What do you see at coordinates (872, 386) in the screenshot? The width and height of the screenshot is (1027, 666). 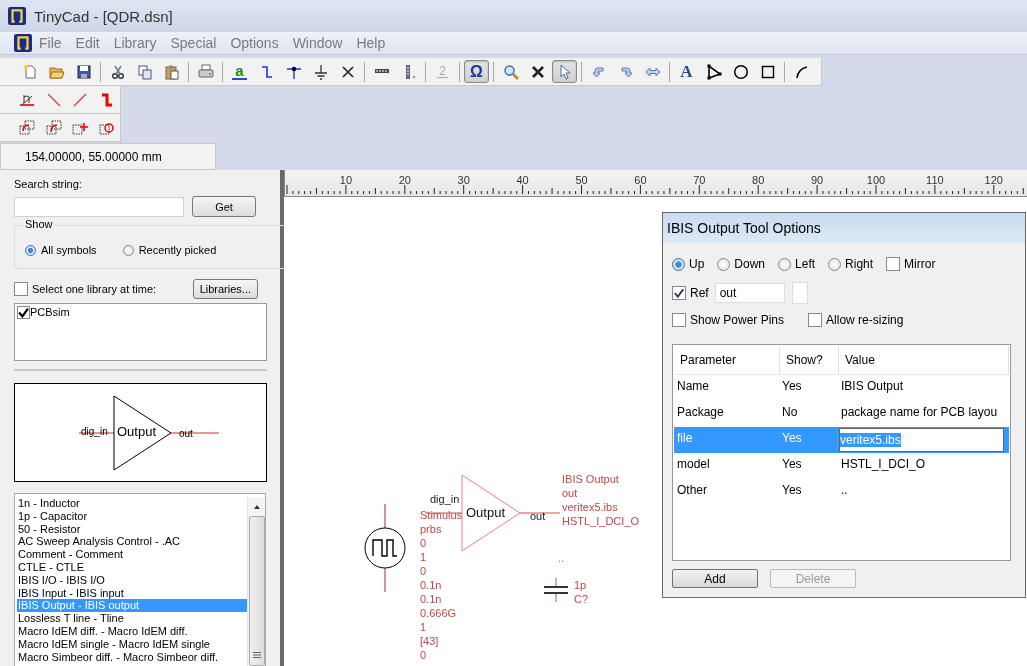 I see `table-cell-text: IBIS Output` at bounding box center [872, 386].